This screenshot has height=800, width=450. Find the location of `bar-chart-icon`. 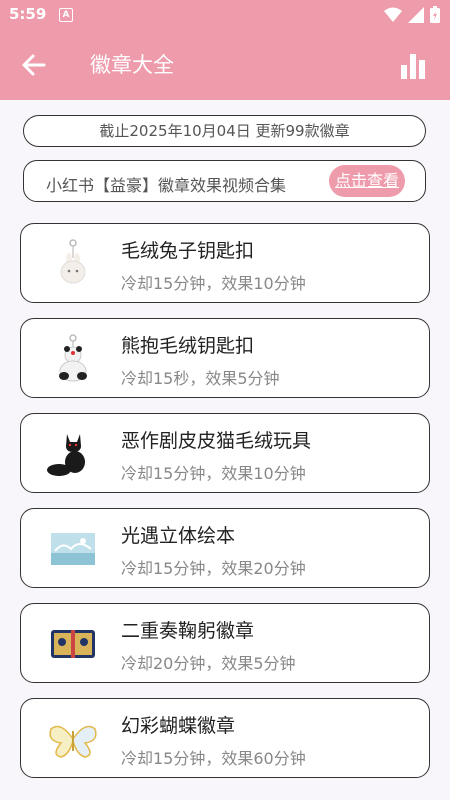

bar-chart-icon is located at coordinates (413, 66).